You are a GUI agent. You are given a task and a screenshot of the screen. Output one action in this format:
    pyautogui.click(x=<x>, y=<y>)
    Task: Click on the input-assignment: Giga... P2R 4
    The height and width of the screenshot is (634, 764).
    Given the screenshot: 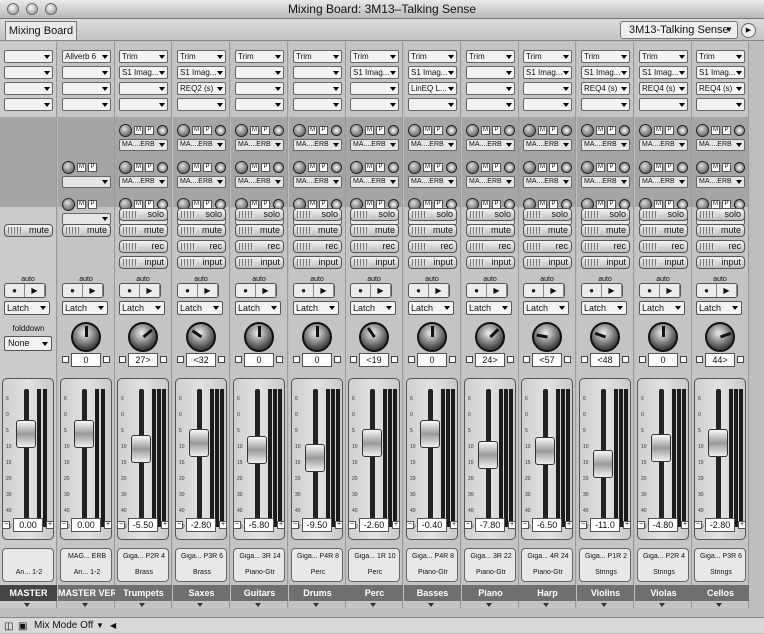 What is the action you would take?
    pyautogui.click(x=144, y=556)
    